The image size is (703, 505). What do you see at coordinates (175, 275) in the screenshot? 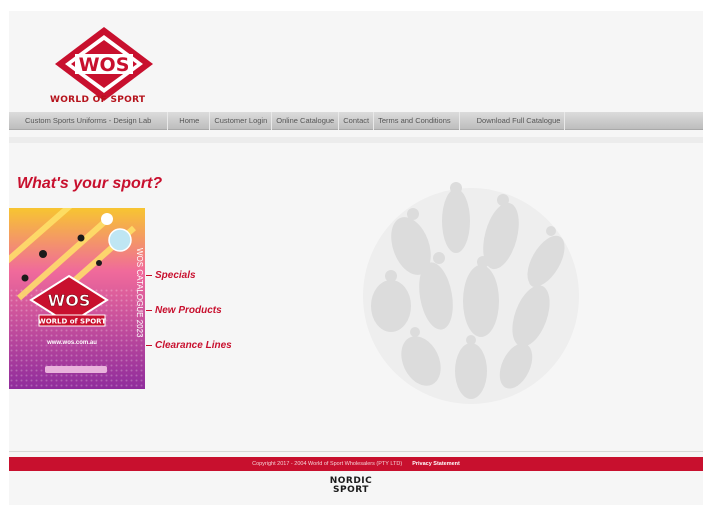
I see `specials-label: Specials` at bounding box center [175, 275].